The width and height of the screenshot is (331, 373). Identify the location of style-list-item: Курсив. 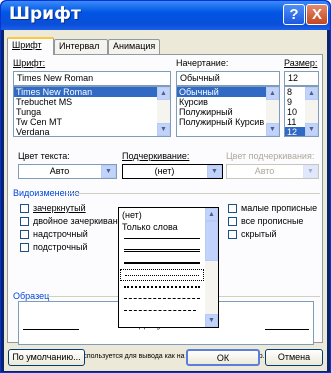
(228, 102).